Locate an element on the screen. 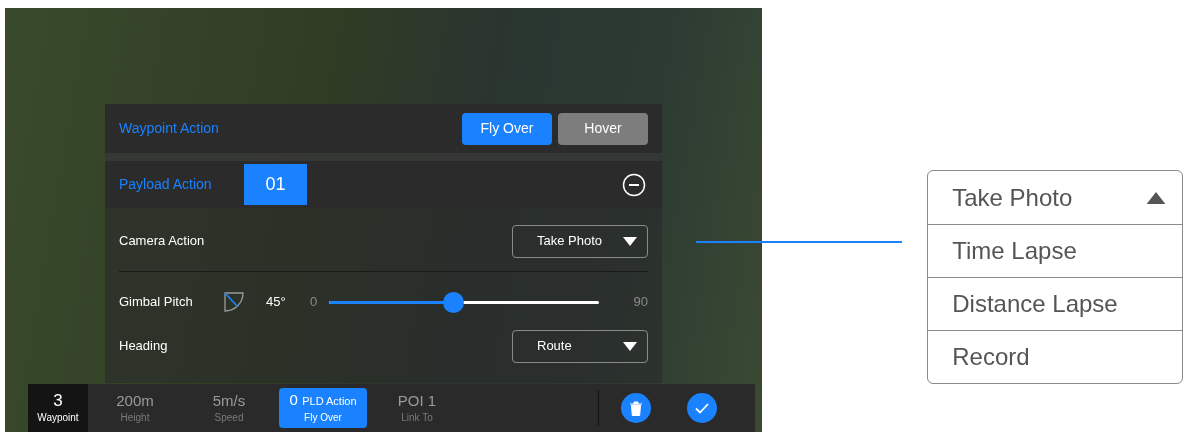 This screenshot has height=432, width=1183. dropdown-select: Take Photo is located at coordinates (580, 241).